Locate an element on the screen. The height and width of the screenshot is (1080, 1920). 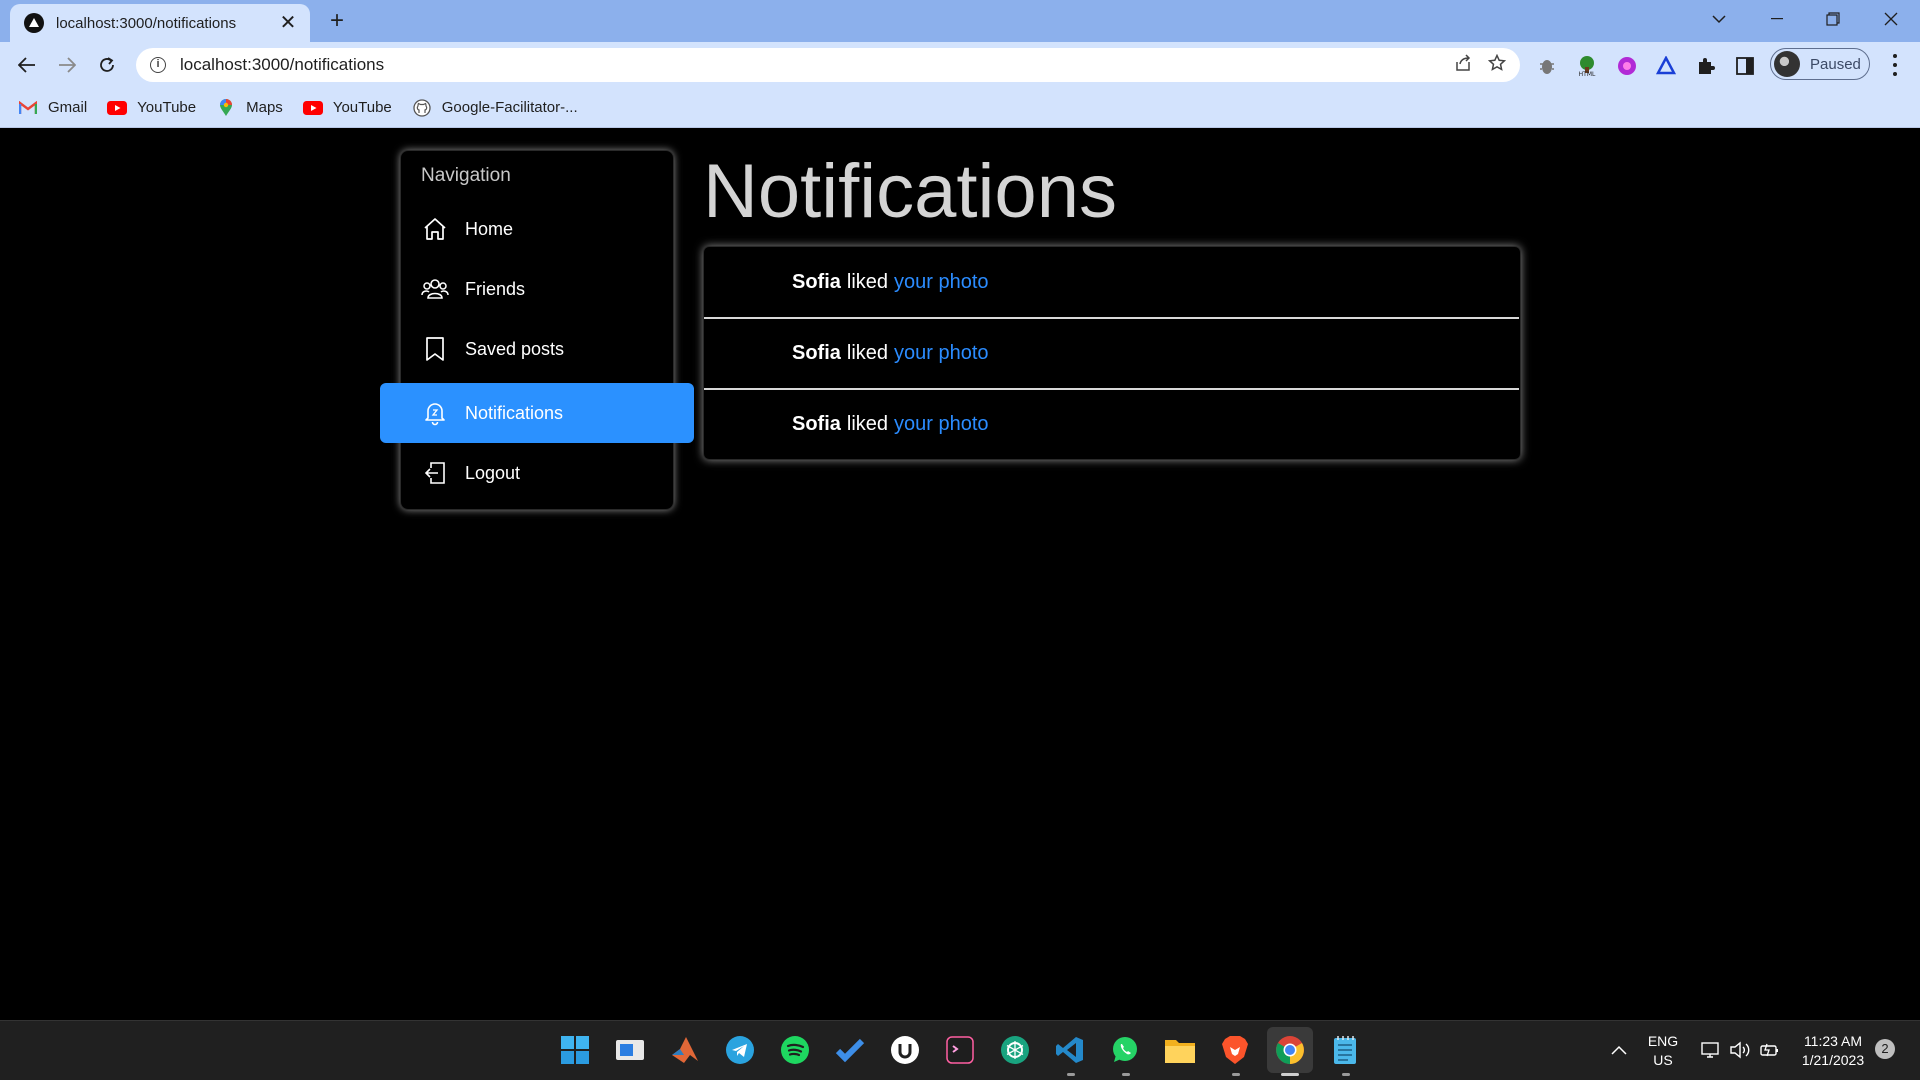
active-indicator is located at coordinates (1290, 1074).